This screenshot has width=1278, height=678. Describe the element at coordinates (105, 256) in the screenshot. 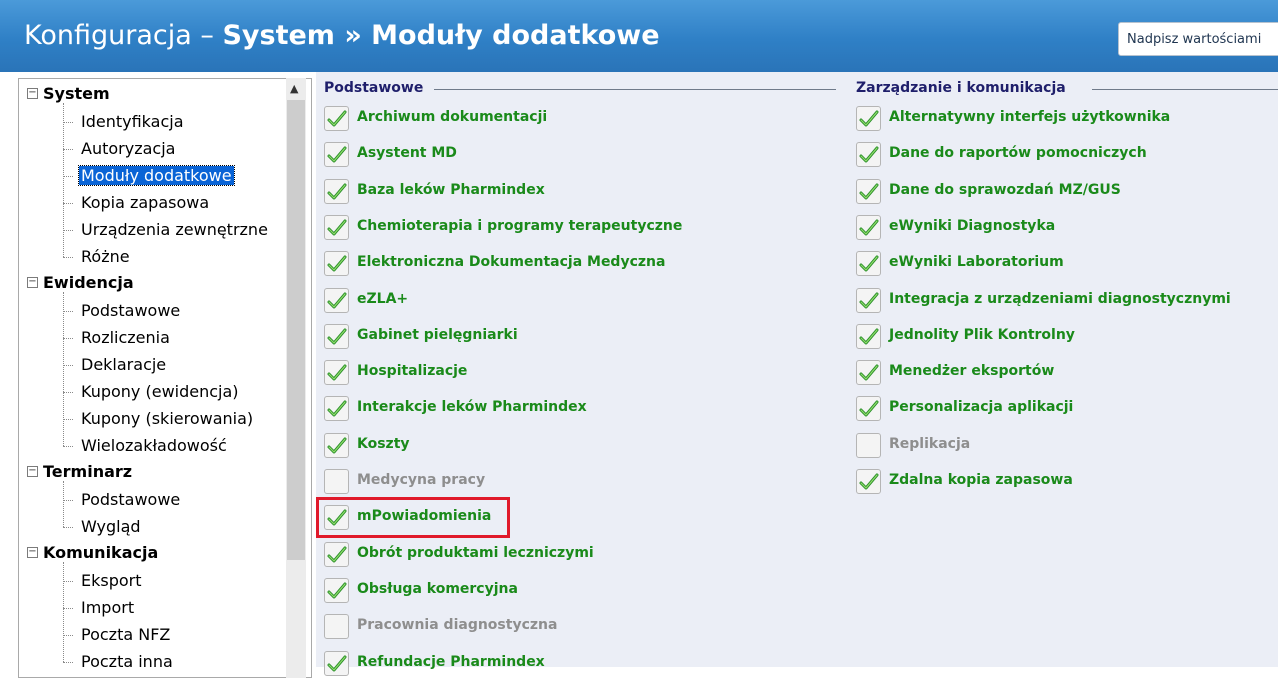

I see `tree-item: Różne` at that location.